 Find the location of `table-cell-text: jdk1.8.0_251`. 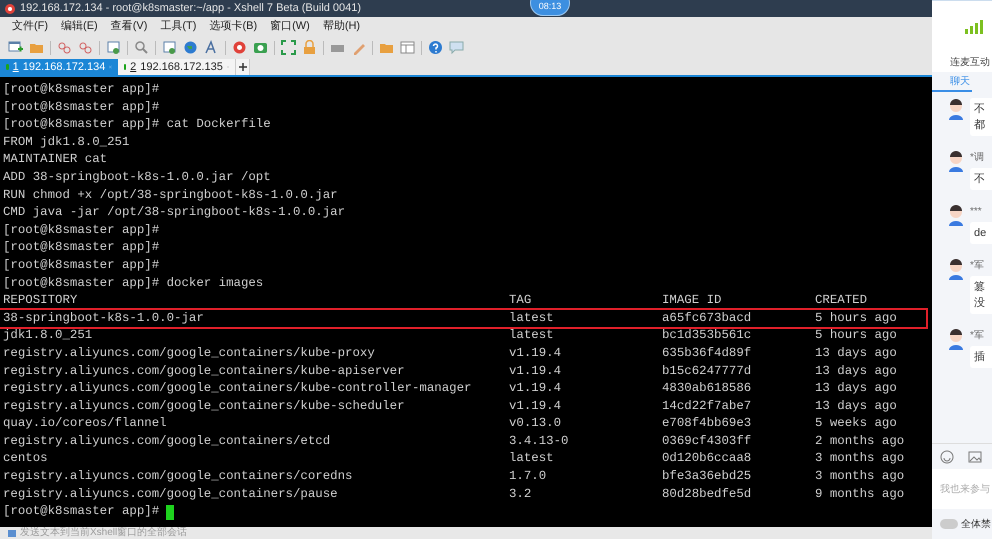

table-cell-text: jdk1.8.0_251 is located at coordinates (48, 335).